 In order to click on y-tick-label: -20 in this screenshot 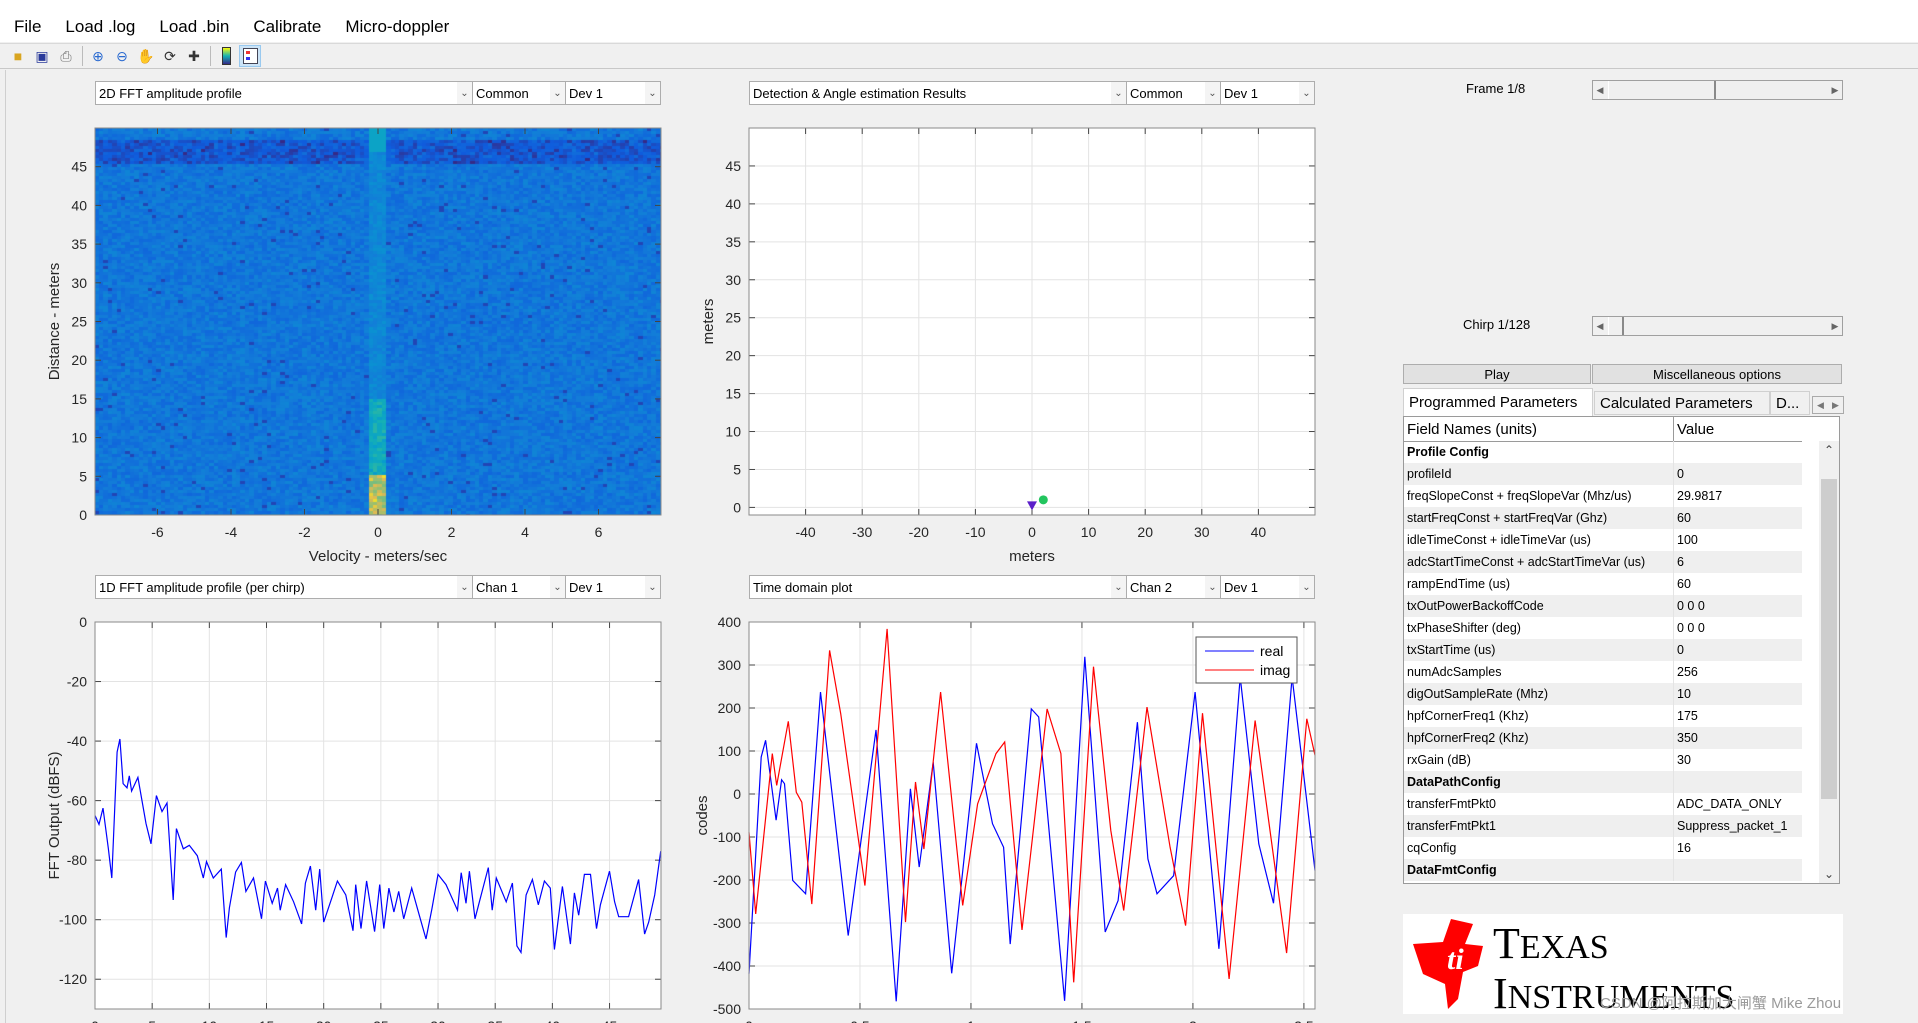, I will do `click(77, 682)`.